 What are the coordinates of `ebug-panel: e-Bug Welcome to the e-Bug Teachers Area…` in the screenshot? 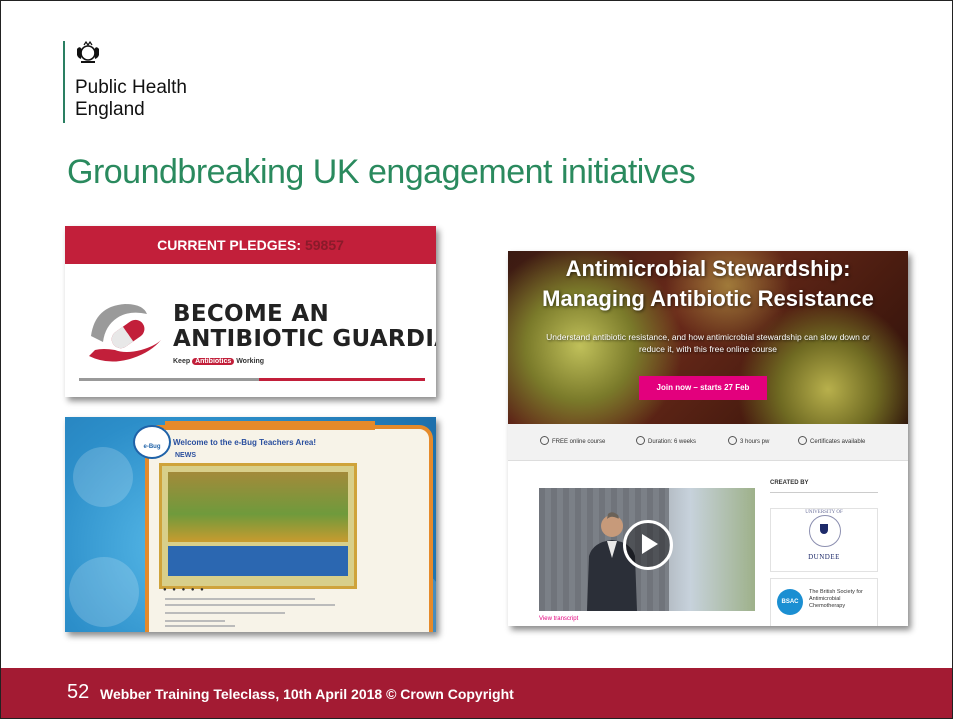 It's located at (250, 524).